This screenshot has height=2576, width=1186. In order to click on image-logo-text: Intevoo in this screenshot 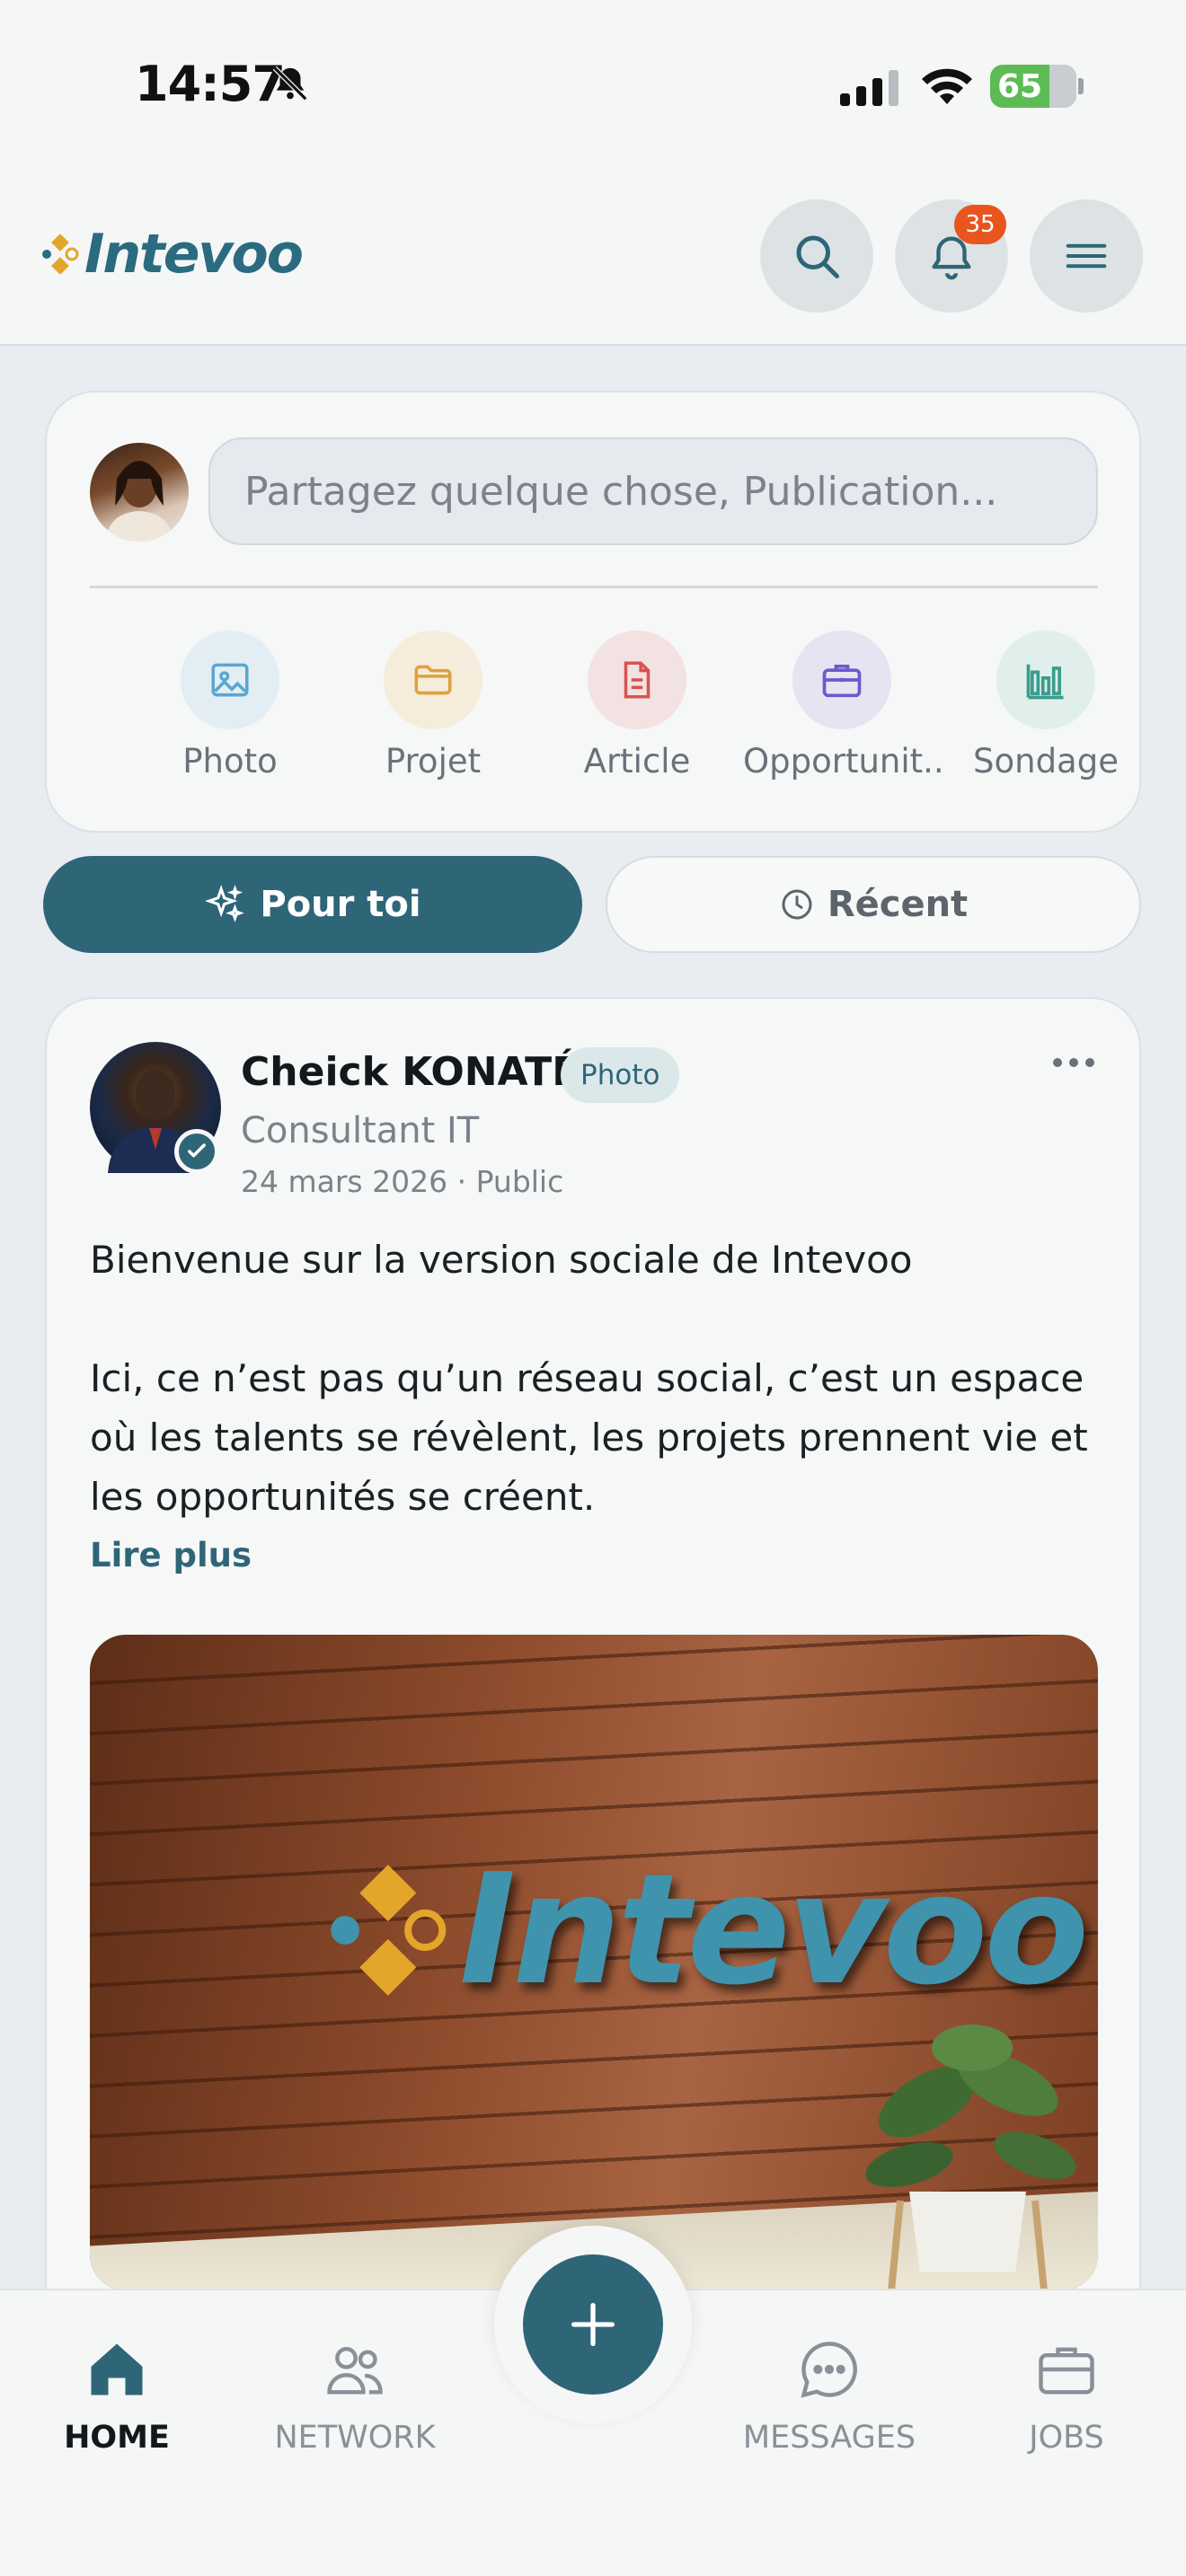, I will do `click(774, 1930)`.